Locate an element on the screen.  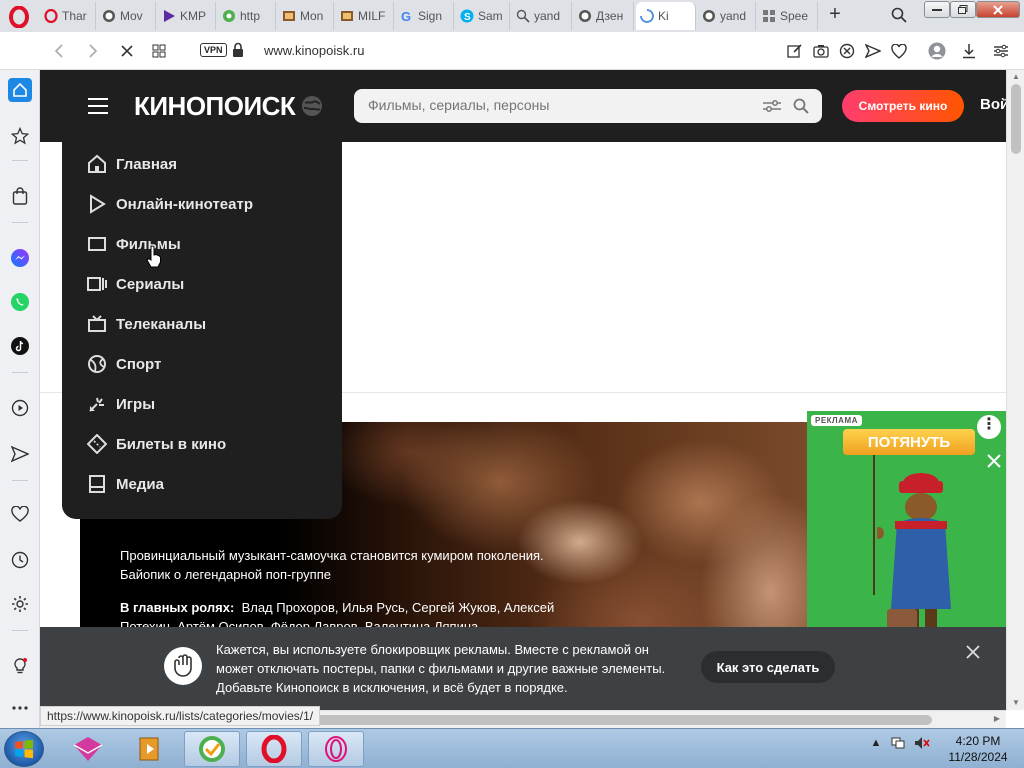
opera-logo-icon is located at coordinates (19, 17).